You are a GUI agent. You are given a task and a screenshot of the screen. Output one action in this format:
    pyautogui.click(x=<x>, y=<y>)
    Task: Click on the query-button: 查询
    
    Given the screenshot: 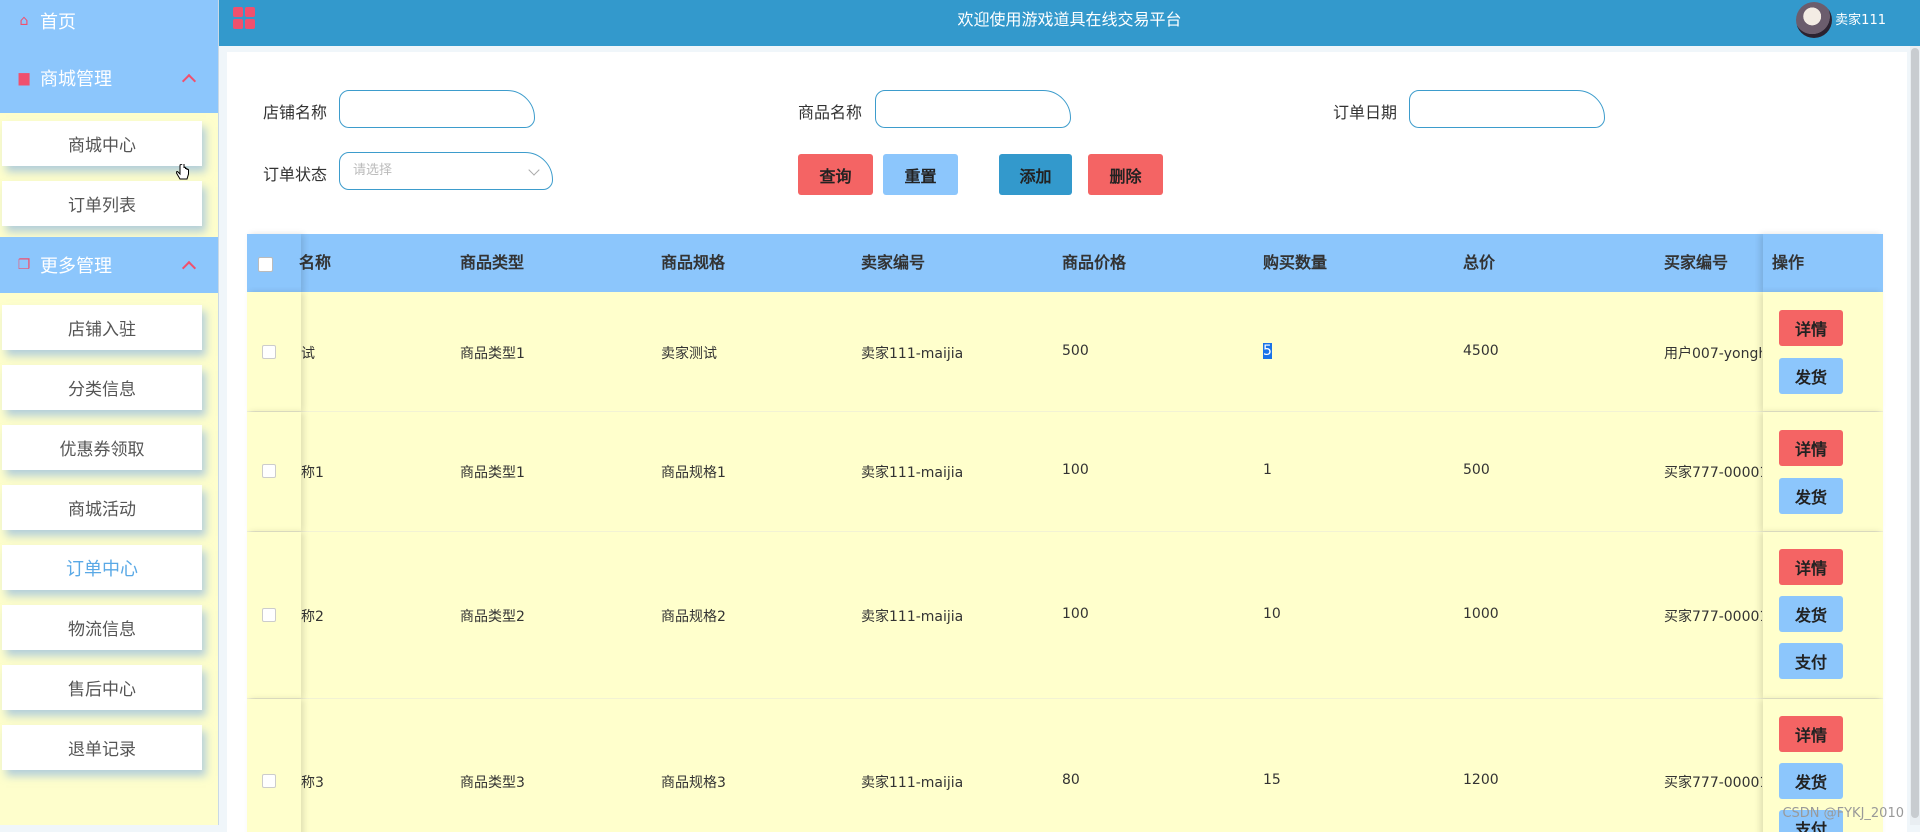 What is the action you would take?
    pyautogui.click(x=835, y=174)
    